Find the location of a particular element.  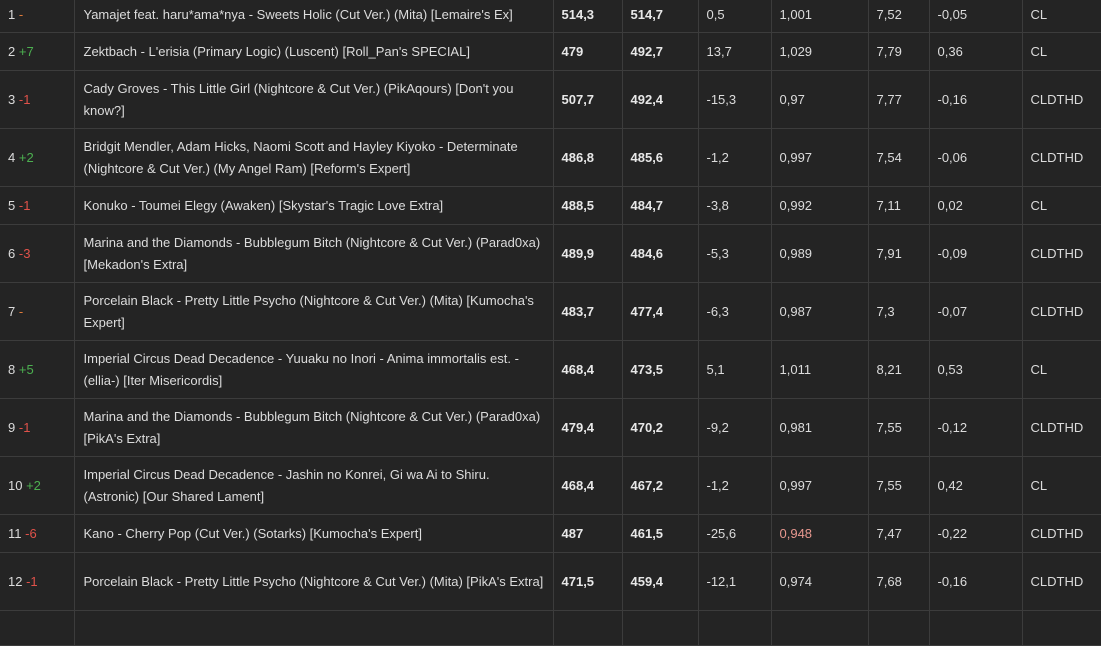

rank-number: 12 is located at coordinates (15, 581).